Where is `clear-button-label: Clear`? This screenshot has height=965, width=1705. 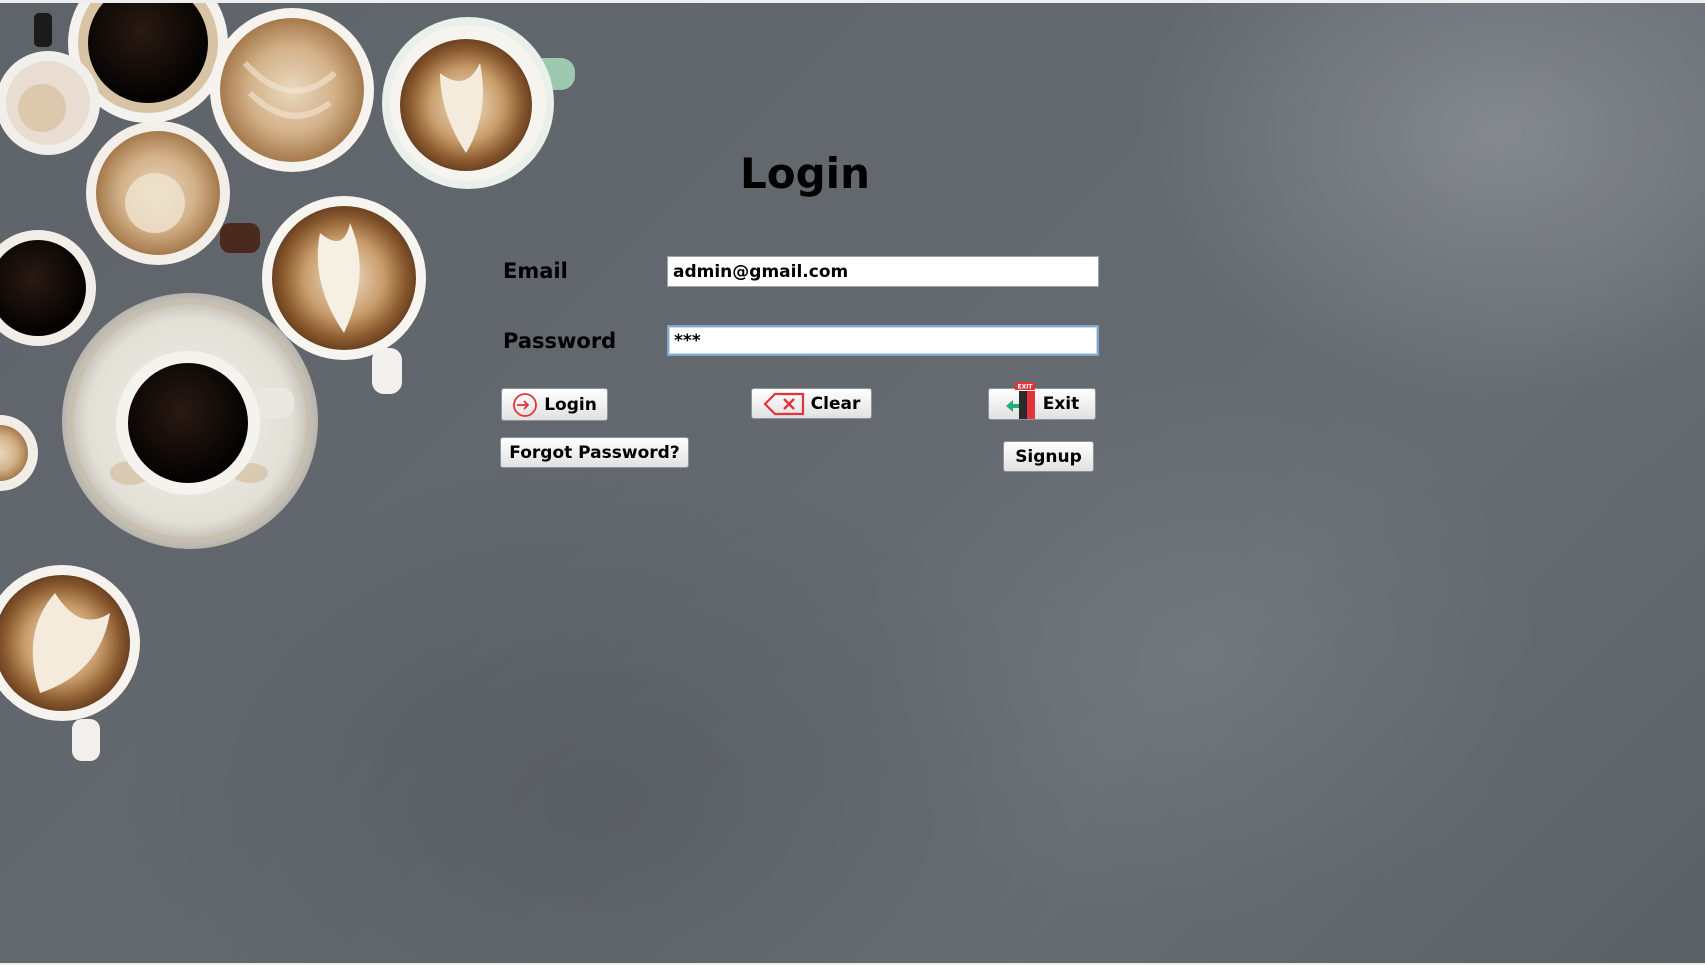
clear-button-label: Clear is located at coordinates (835, 403).